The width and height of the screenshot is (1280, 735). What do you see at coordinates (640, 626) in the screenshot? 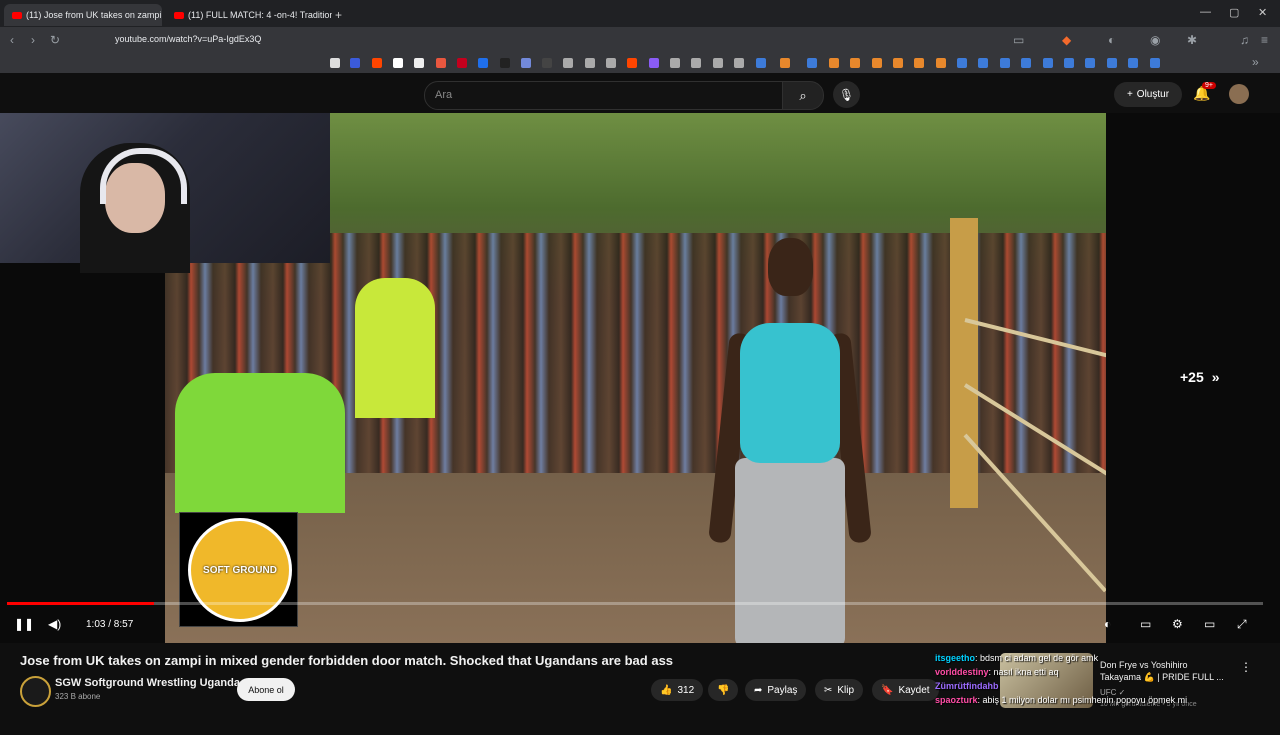
I see `player-controls: ❚❚ ◀) 1:03 / 8:57 ◐ ▭ ⚙ ▭ ⤢` at bounding box center [640, 626].